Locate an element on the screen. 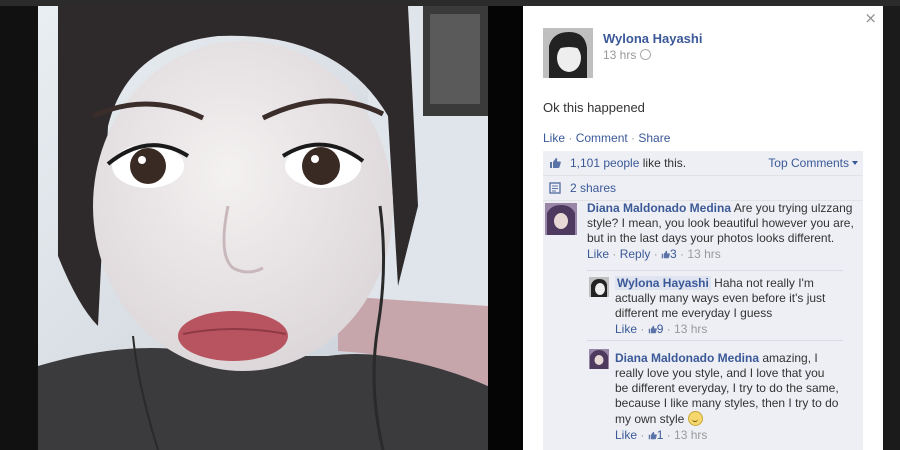 The image size is (900, 450). comment-author: Diana Maldonado Medina is located at coordinates (659, 208).